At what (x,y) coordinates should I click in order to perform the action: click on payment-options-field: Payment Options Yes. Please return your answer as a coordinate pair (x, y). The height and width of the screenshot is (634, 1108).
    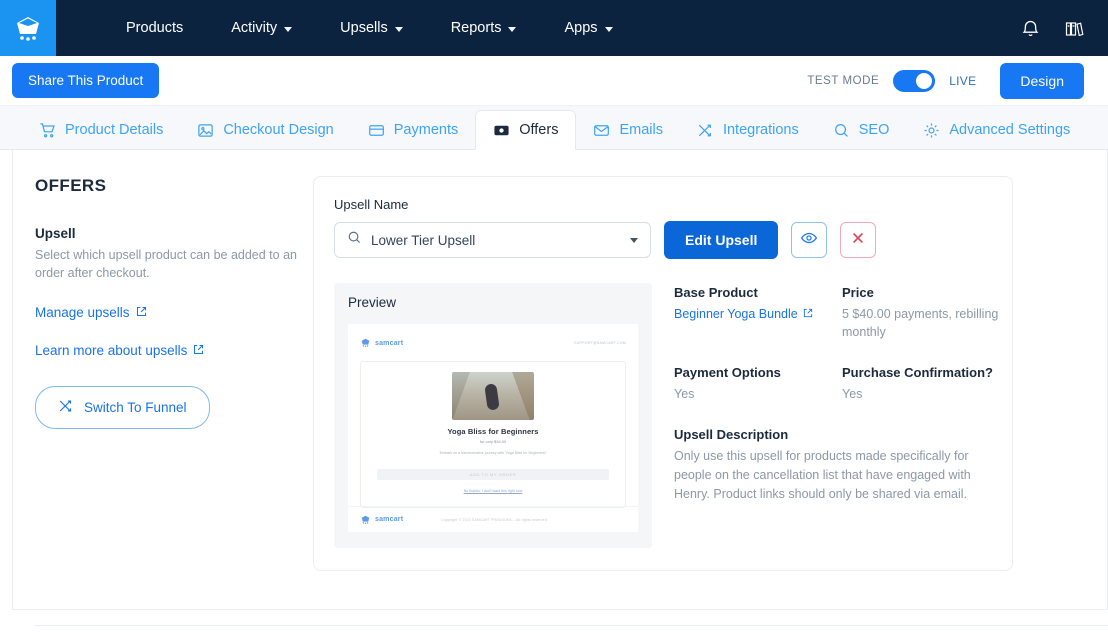
    Looking at the image, I should click on (758, 384).